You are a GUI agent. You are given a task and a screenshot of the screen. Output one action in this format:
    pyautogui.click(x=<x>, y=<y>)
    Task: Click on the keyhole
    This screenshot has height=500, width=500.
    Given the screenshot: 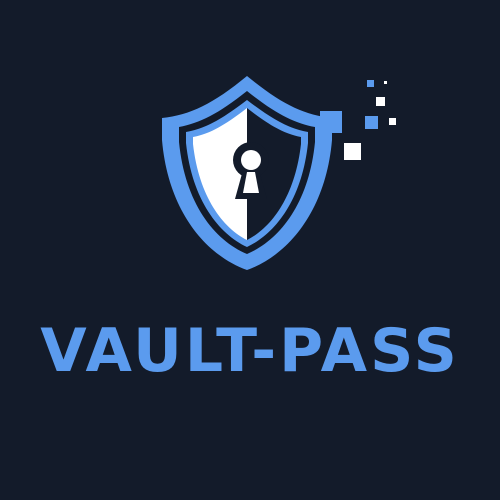 What is the action you would take?
    pyautogui.click(x=251, y=170)
    